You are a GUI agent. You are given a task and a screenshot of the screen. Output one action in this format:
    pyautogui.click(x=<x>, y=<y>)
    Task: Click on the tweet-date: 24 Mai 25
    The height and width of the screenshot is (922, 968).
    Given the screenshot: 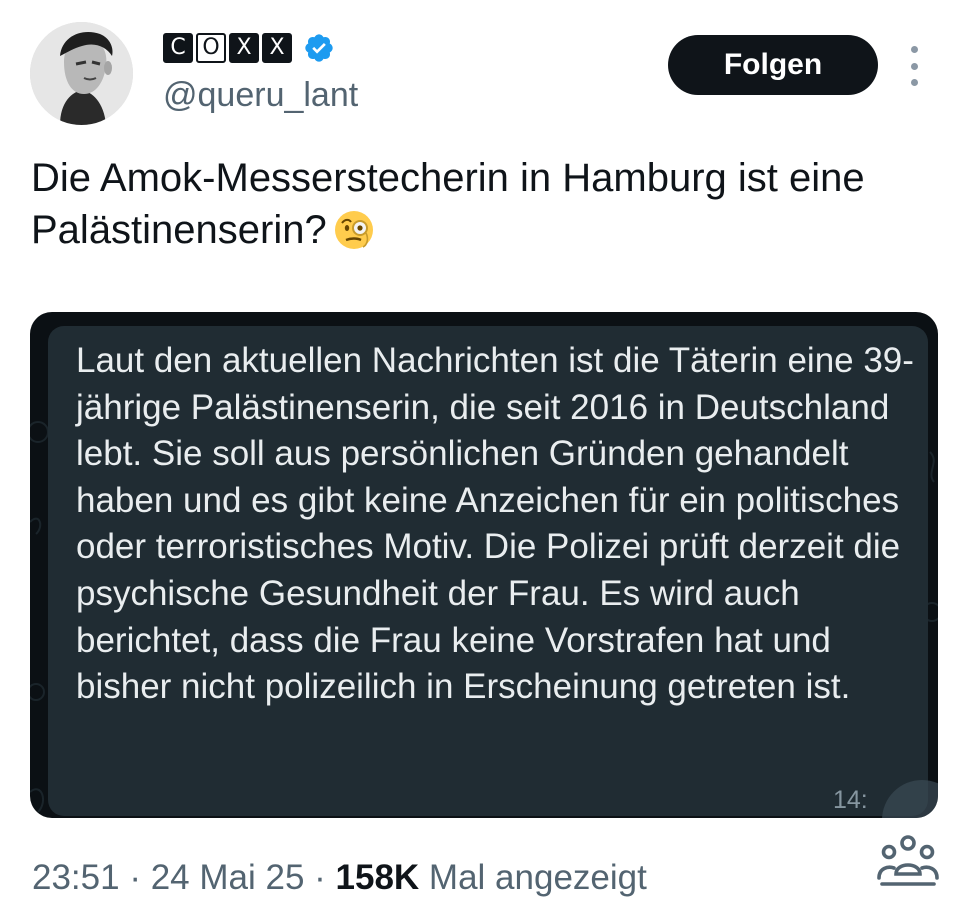 What is the action you would take?
    pyautogui.click(x=228, y=877)
    